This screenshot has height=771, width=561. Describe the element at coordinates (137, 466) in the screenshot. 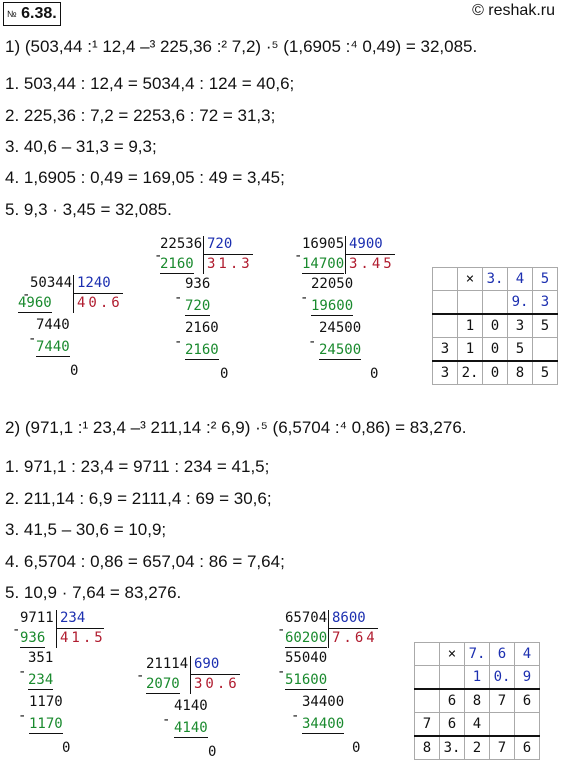

I see `p2-step-1: 1. 971,1 : 23,4 = 9711 : 234 = 41,5;` at that location.